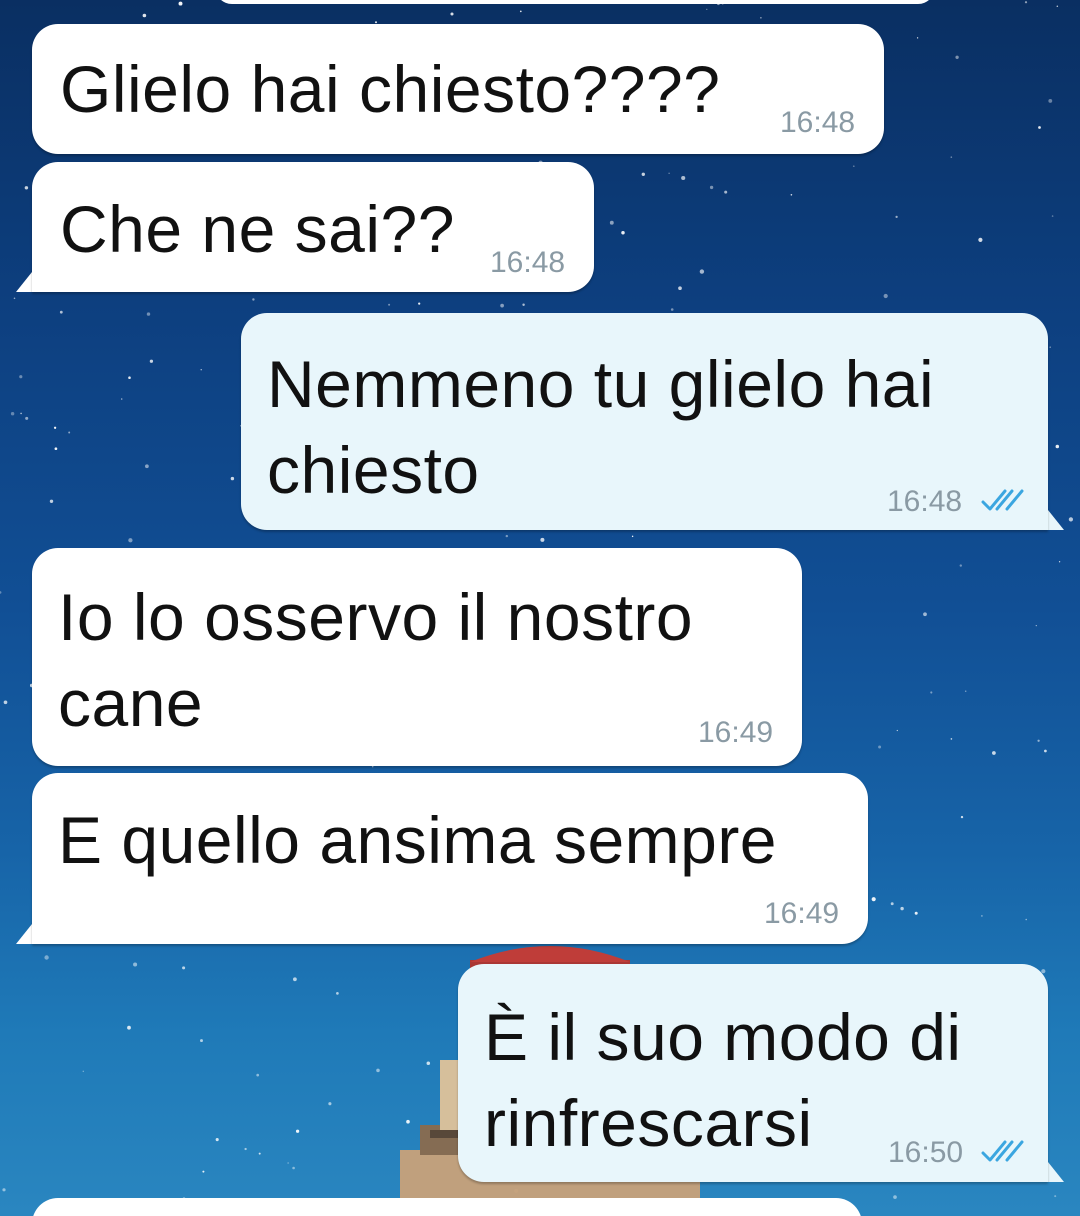 The height and width of the screenshot is (1216, 1080). I want to click on message-text: Che ne sai??, so click(257, 229).